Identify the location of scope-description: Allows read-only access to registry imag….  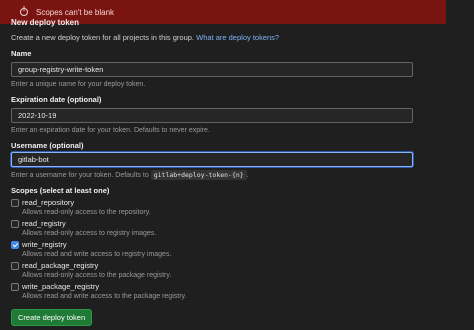
(89, 233).